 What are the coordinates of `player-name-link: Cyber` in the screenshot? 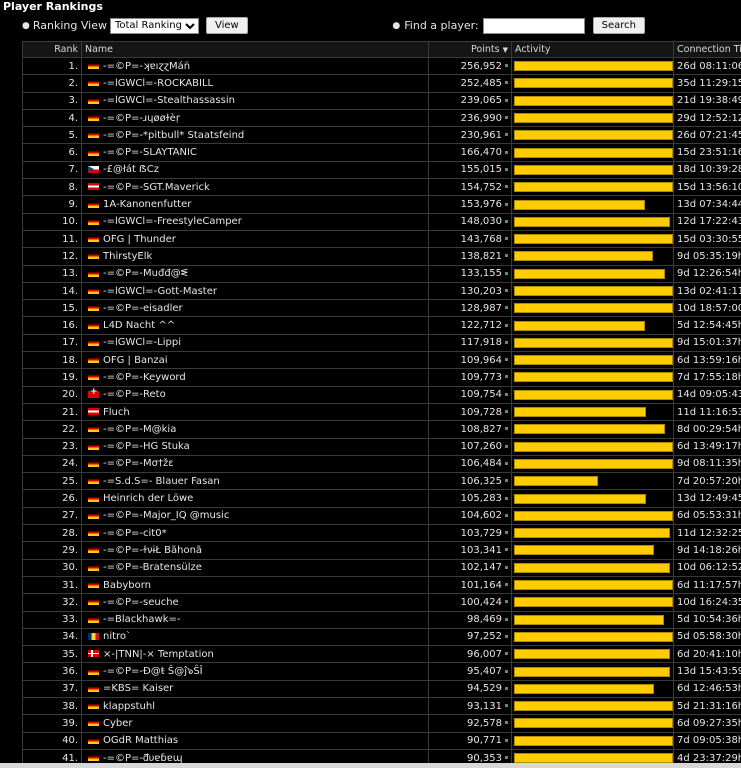 It's located at (118, 723).